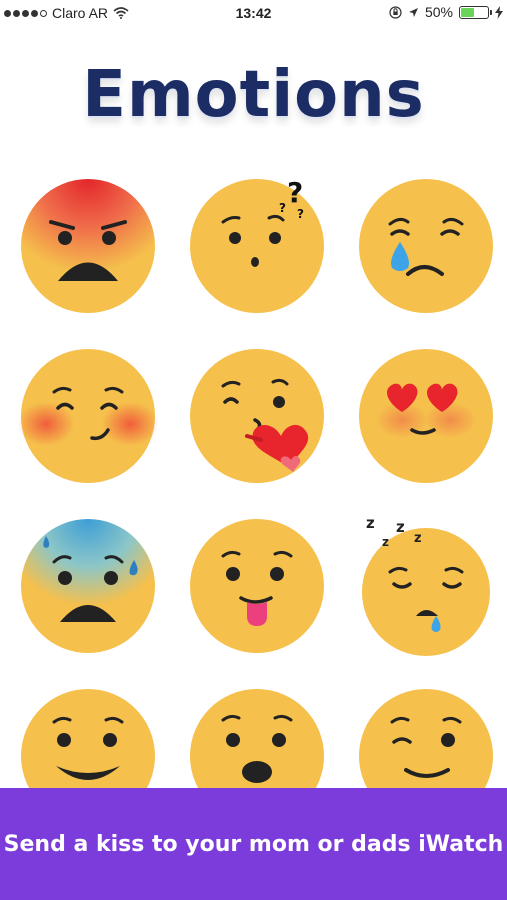  Describe the element at coordinates (499, 12) in the screenshot. I see `charging-bolt-icon` at that location.